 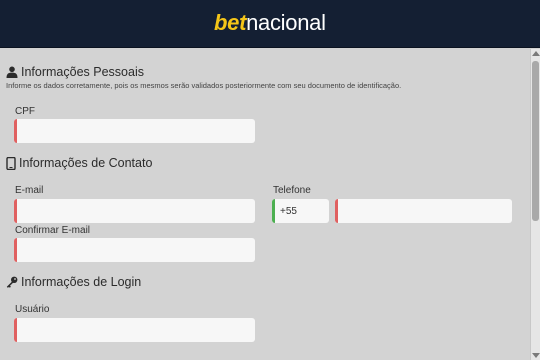 I want to click on contact-info-title: Informações de Contato, so click(x=86, y=163).